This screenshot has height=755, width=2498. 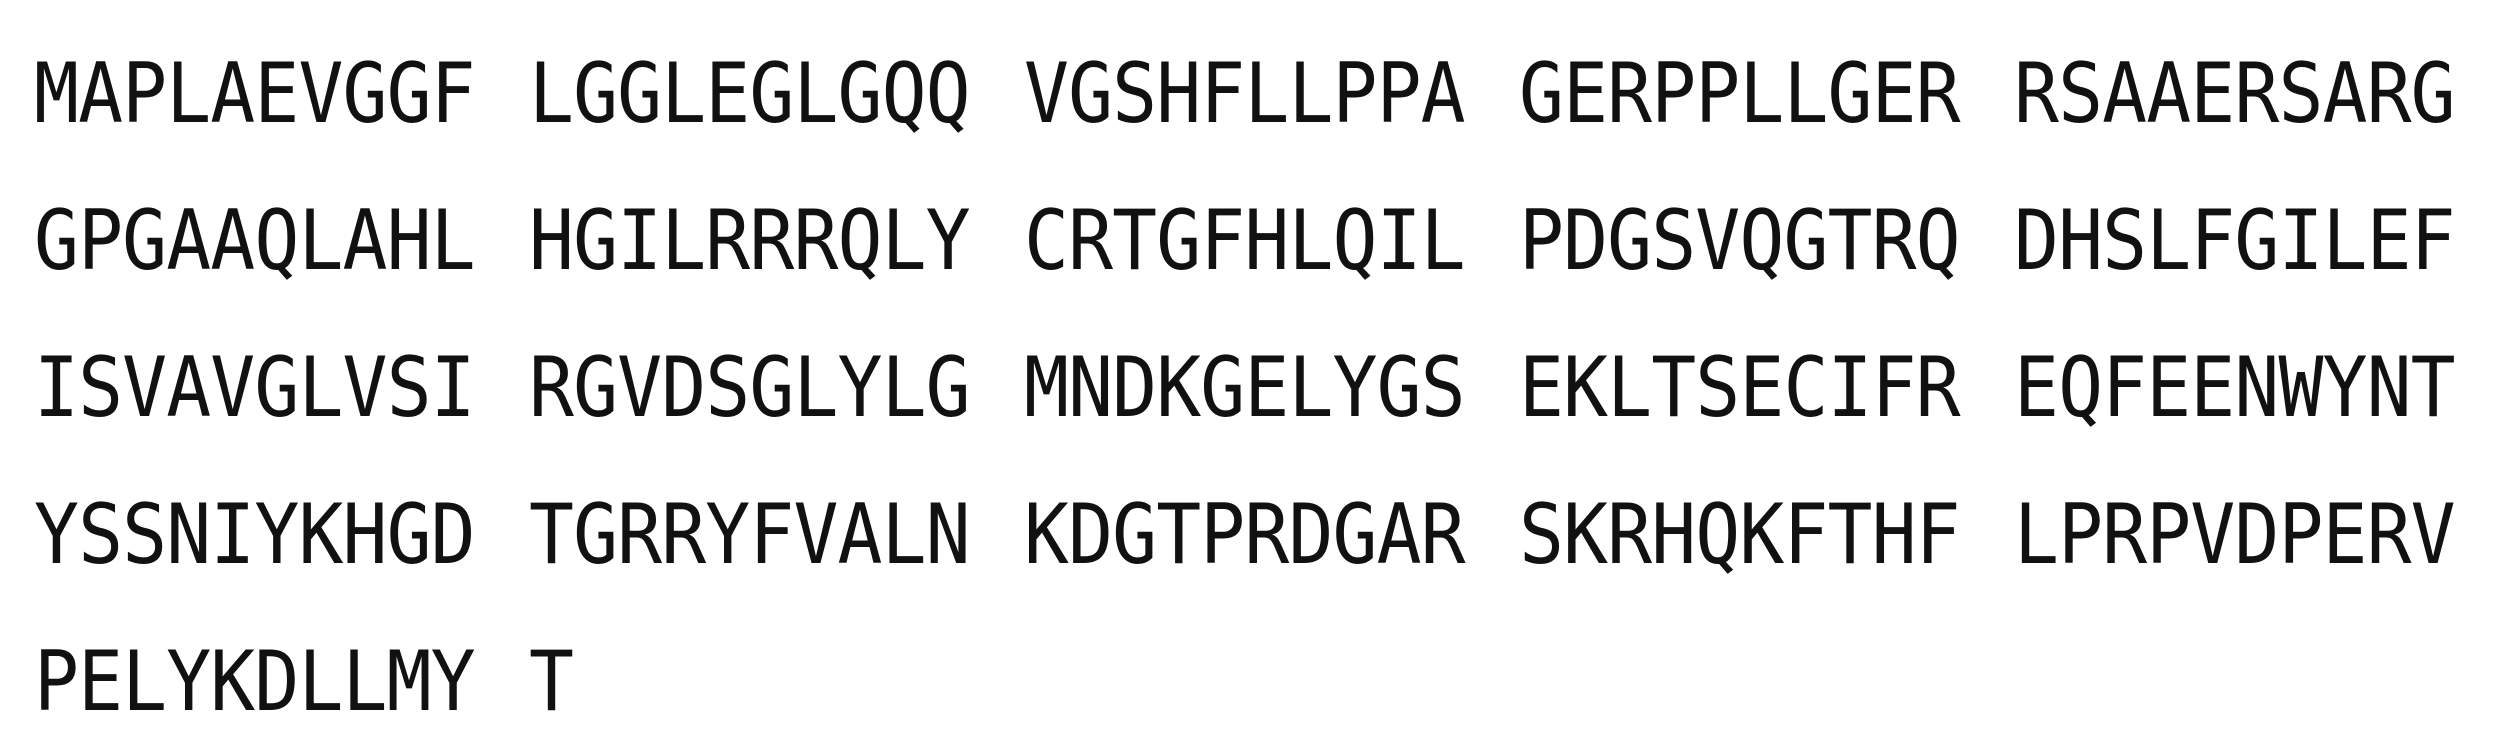 What do you see at coordinates (1740, 240) in the screenshot?
I see `sequence-block: PDGSVQGTRQ` at bounding box center [1740, 240].